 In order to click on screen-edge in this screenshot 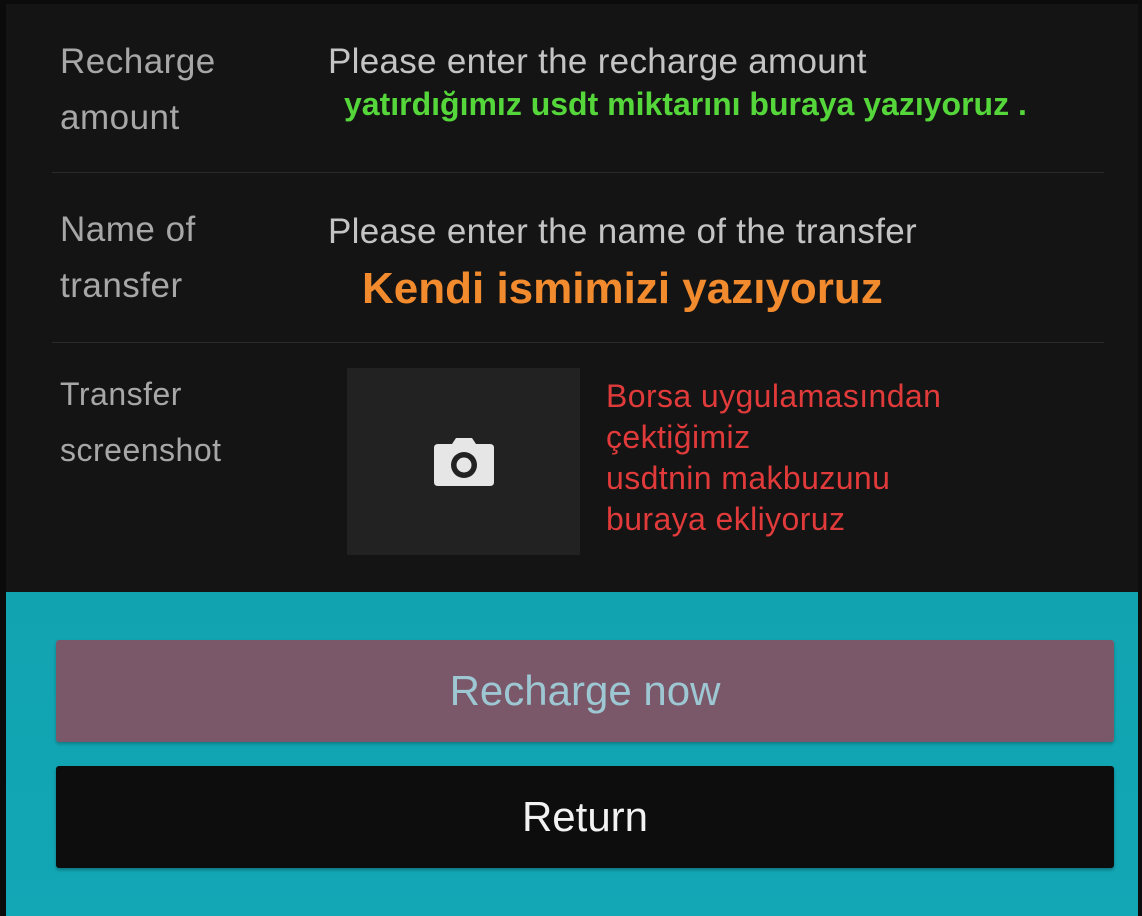, I will do `click(1140, 458)`.